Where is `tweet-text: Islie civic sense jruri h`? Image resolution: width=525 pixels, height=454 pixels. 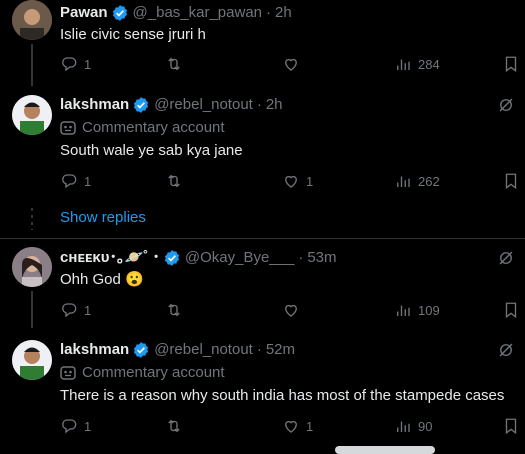
tweet-text: Islie civic sense jruri h is located at coordinates (133, 34).